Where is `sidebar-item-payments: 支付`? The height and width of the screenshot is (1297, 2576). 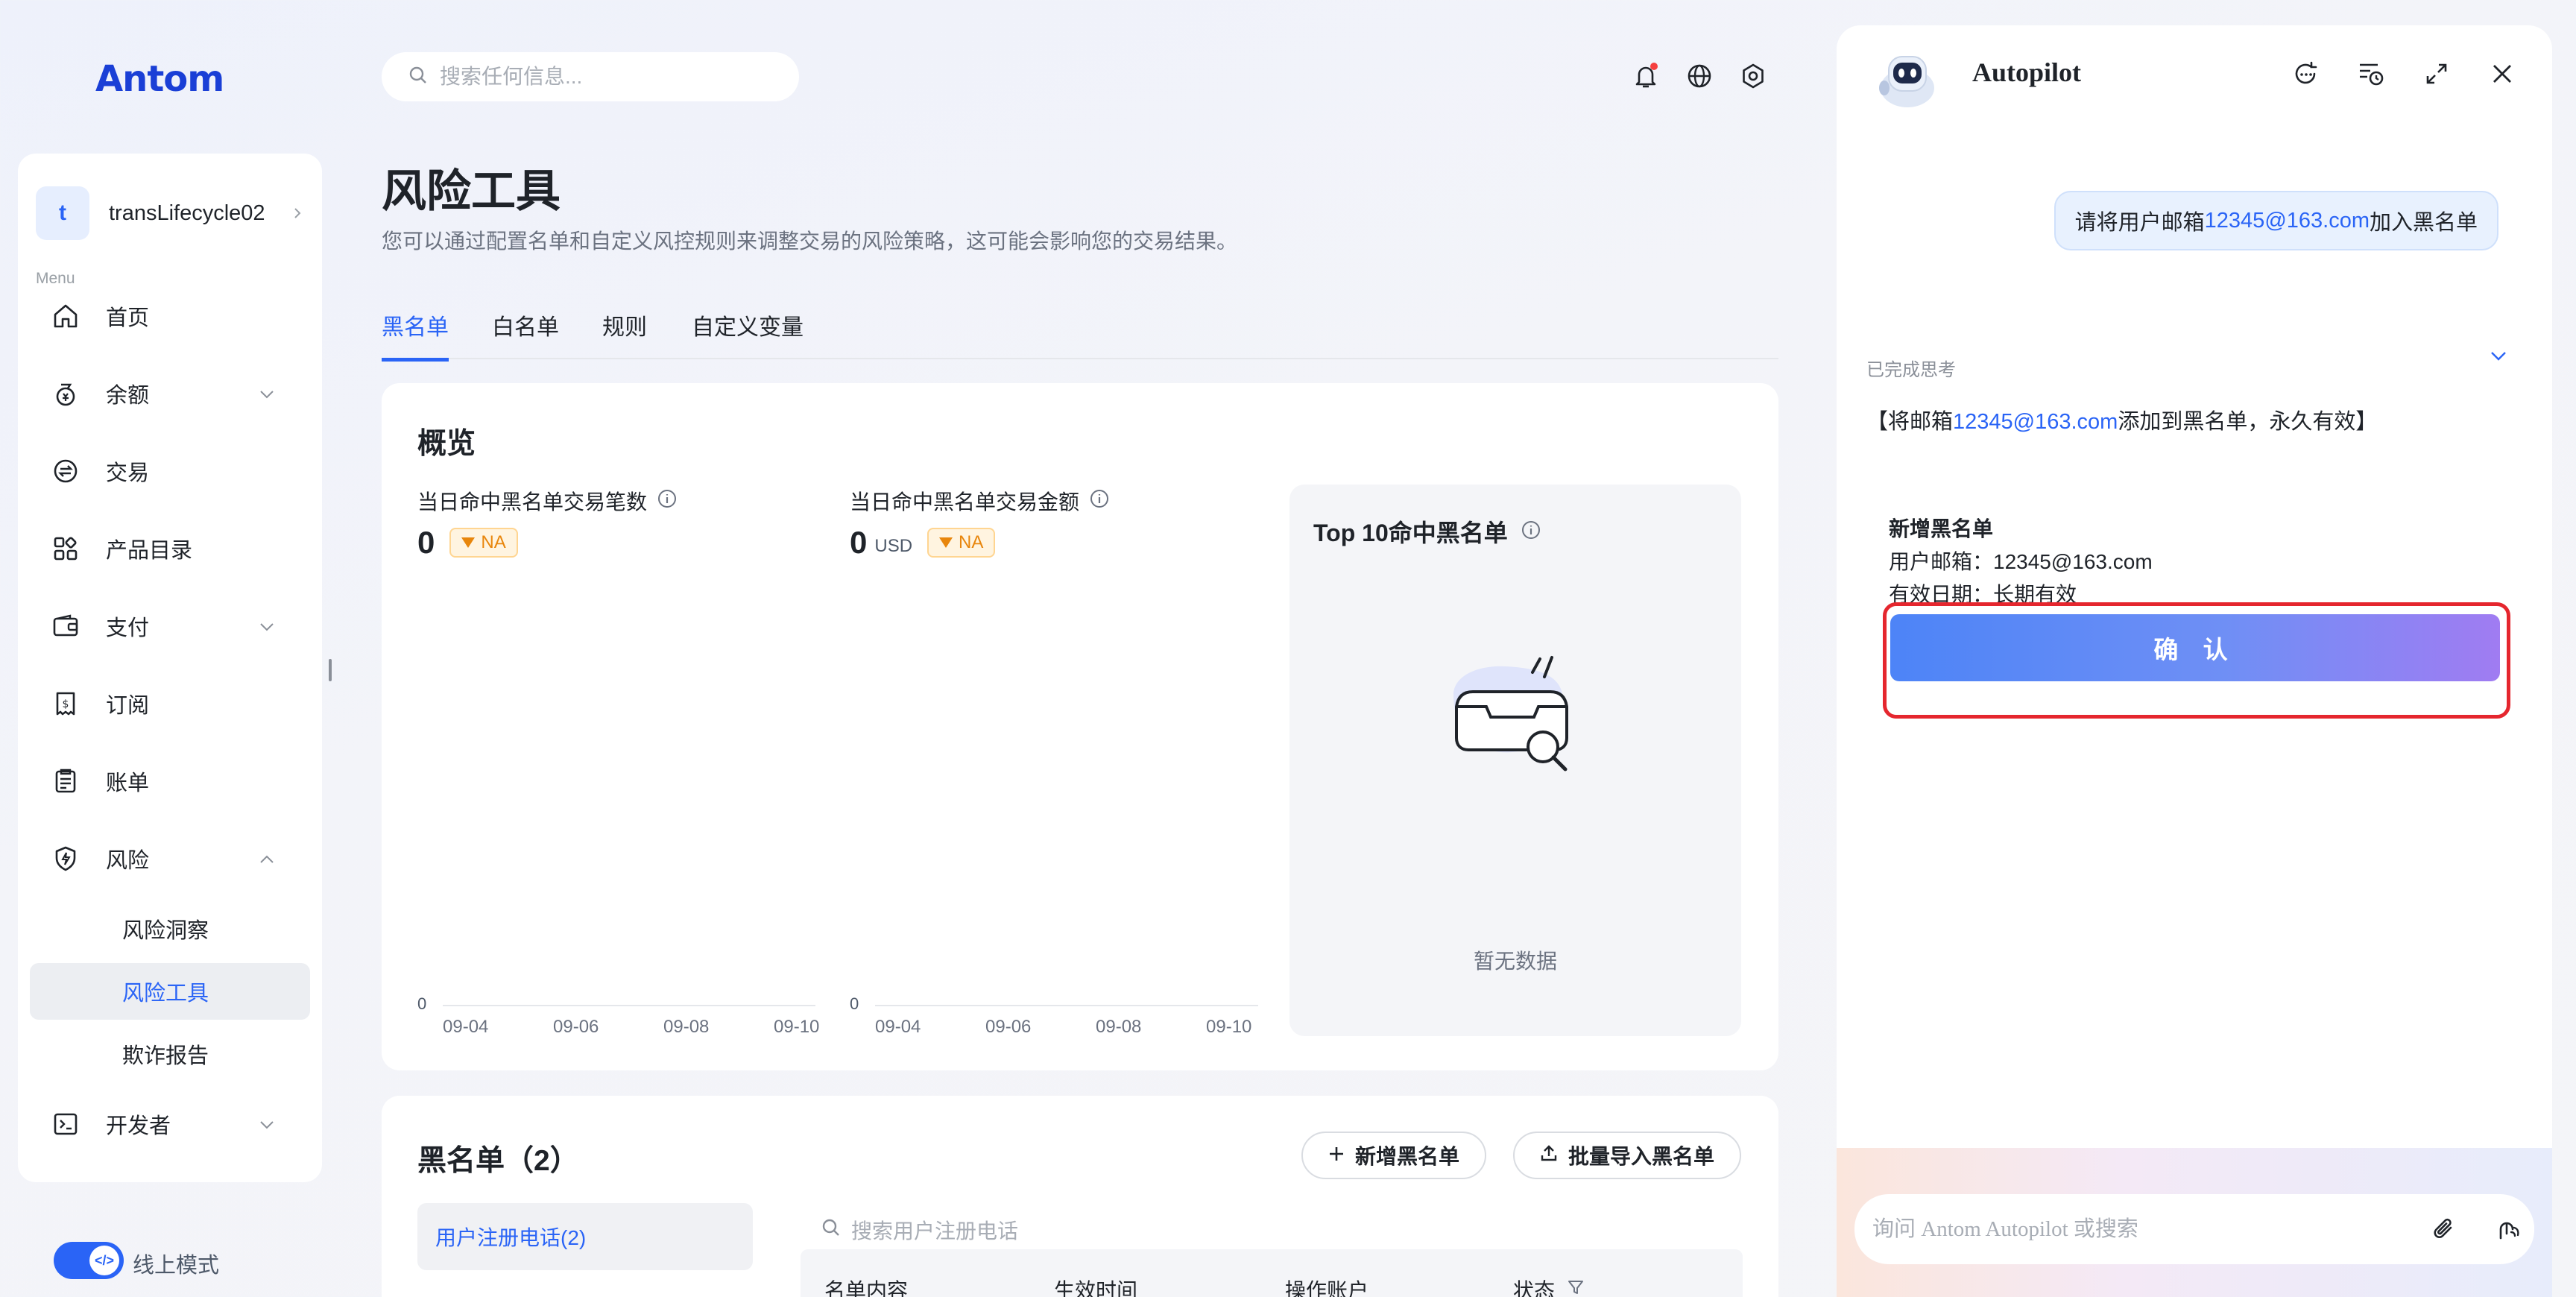
sidebar-item-payments: 支付 is located at coordinates (170, 626).